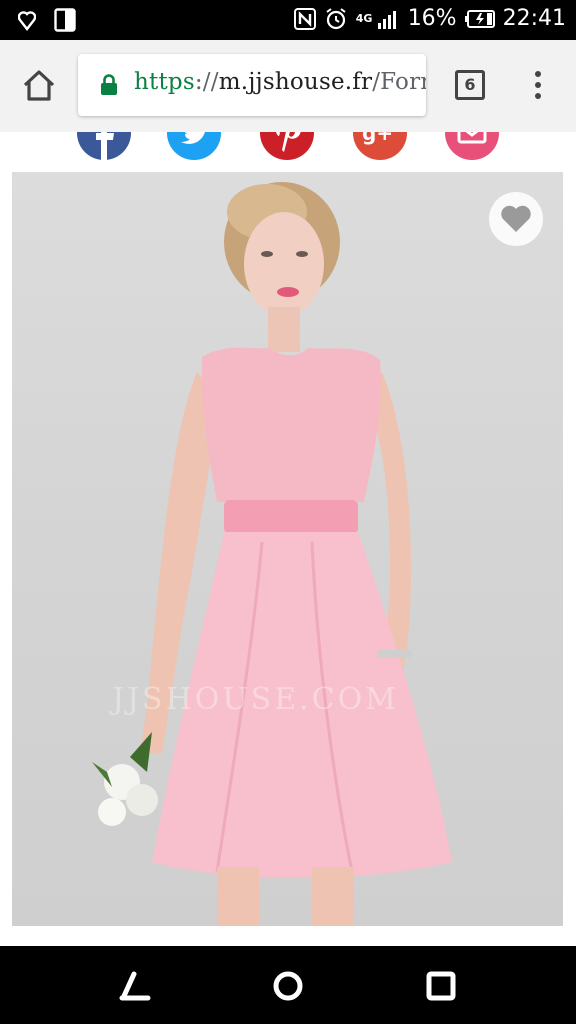 The height and width of the screenshot is (1024, 576). I want to click on back-icon, so click(135, 986).